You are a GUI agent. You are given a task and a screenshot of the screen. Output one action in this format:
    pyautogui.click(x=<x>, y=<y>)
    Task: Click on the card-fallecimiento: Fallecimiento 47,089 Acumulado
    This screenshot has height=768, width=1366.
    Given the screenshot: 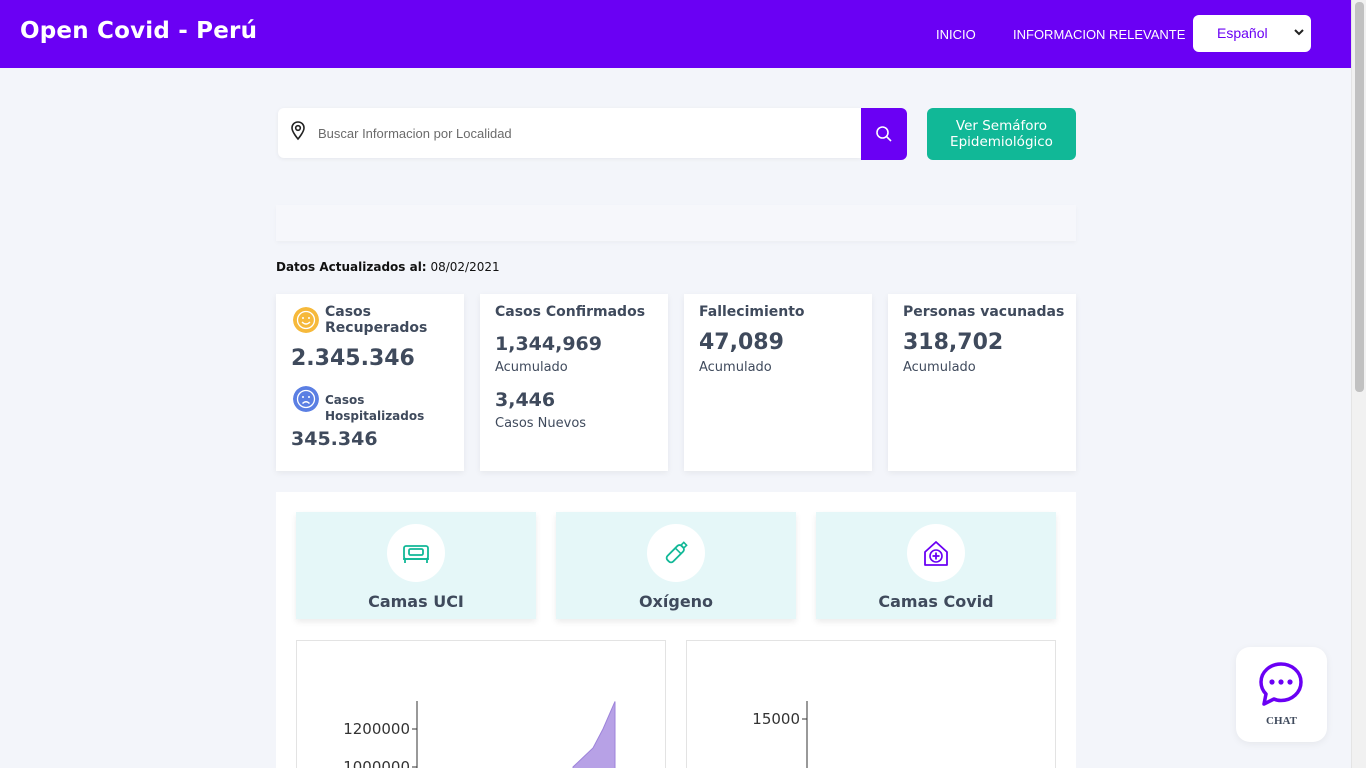 What is the action you would take?
    pyautogui.click(x=778, y=382)
    